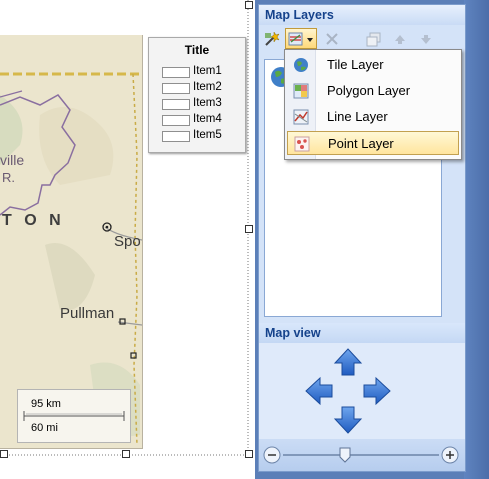  I want to click on zoom-slider, so click(362, 455).